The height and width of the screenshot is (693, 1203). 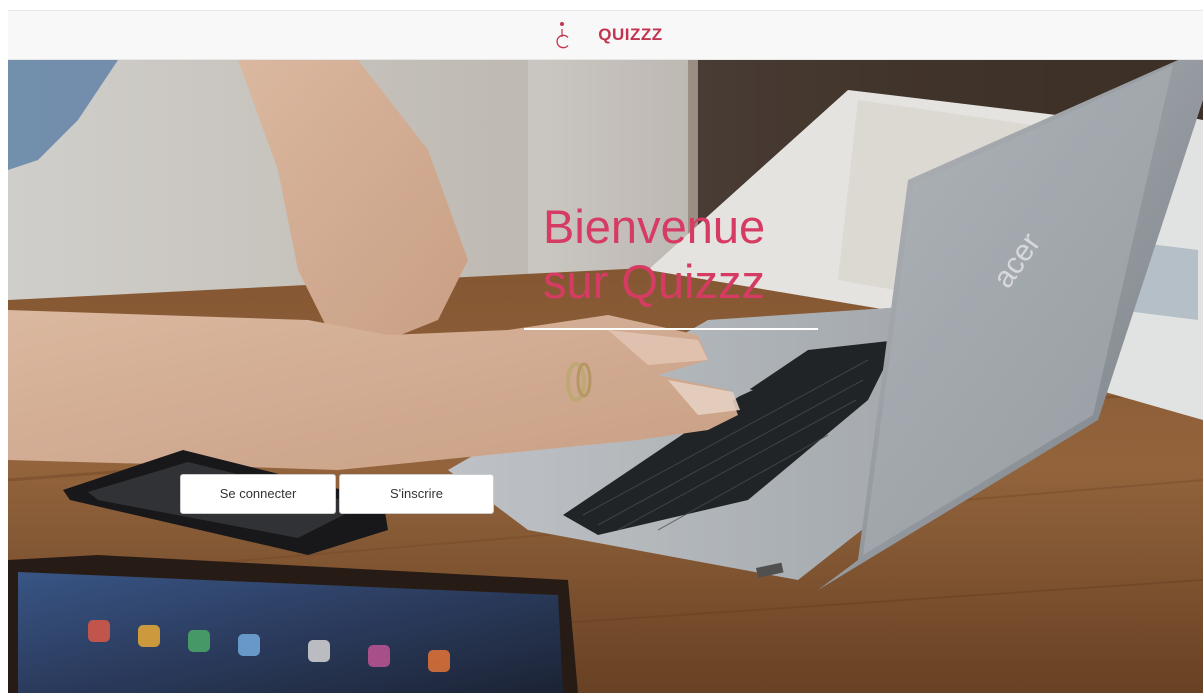 I want to click on brand-name: QUIZZZ, so click(x=630, y=34).